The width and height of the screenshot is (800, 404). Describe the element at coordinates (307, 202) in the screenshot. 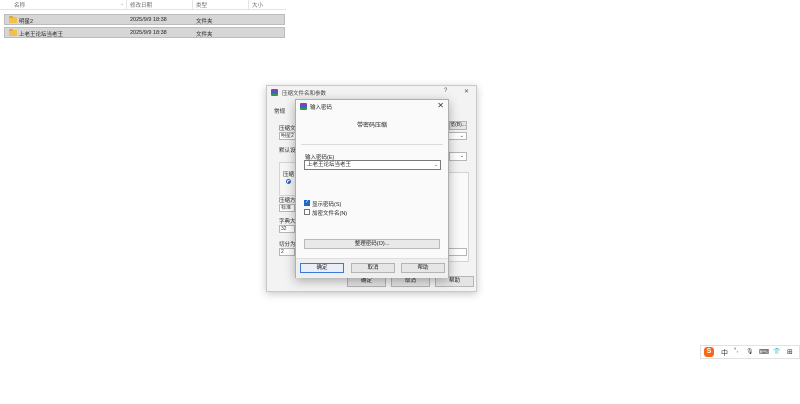

I see `show-password-checkbox` at that location.